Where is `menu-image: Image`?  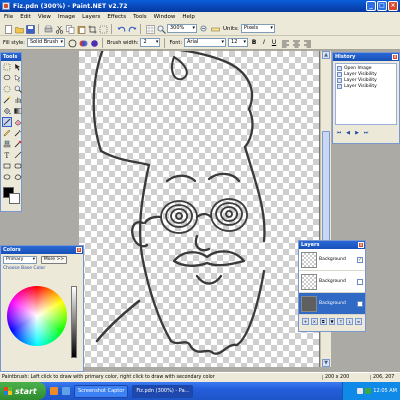
menu-image: Image is located at coordinates (66, 17).